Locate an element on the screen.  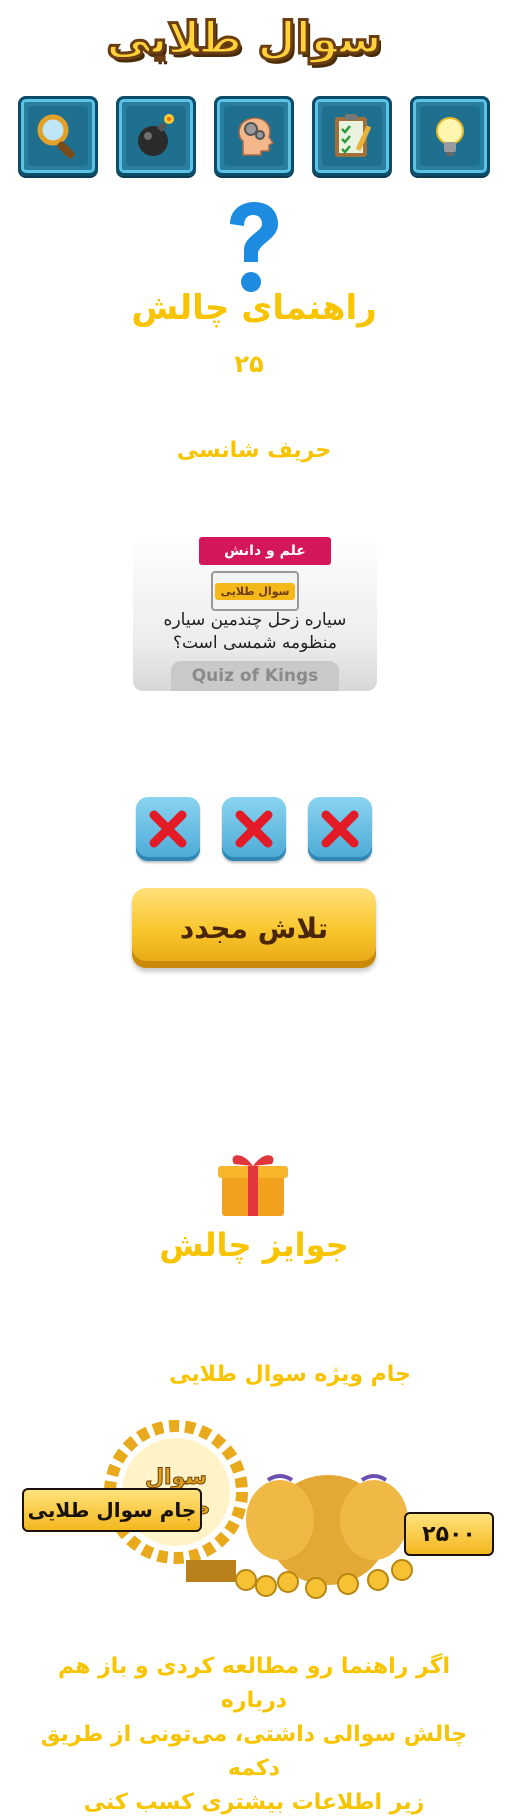
attempts-row is located at coordinates (254, 830).